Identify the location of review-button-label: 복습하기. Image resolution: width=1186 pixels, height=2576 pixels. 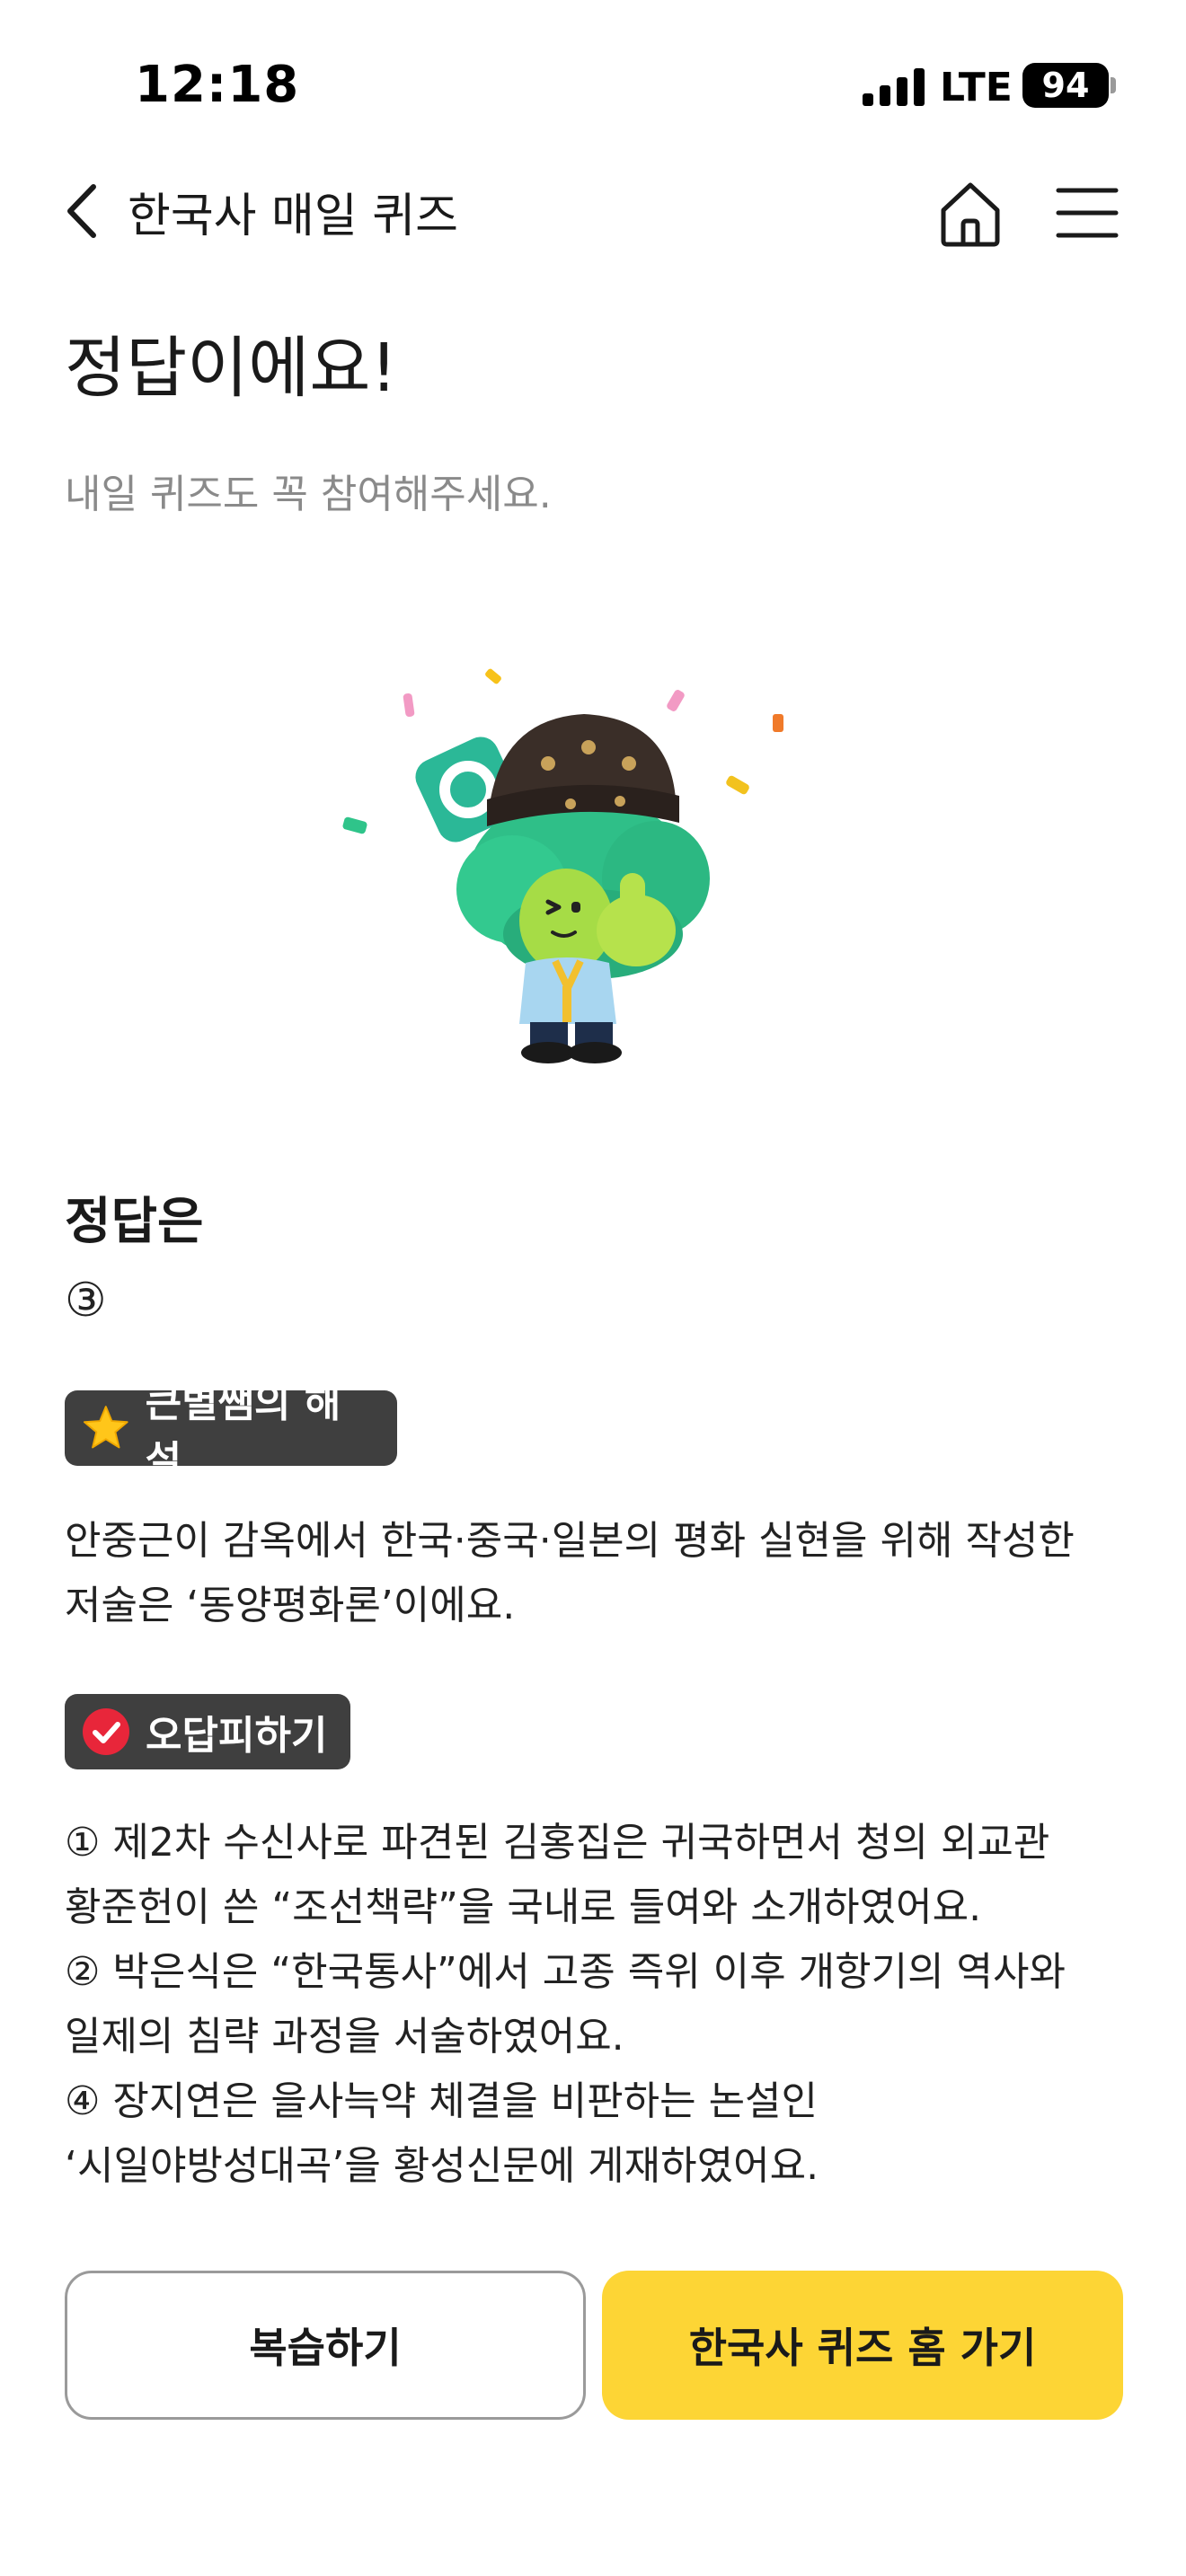
(325, 2348).